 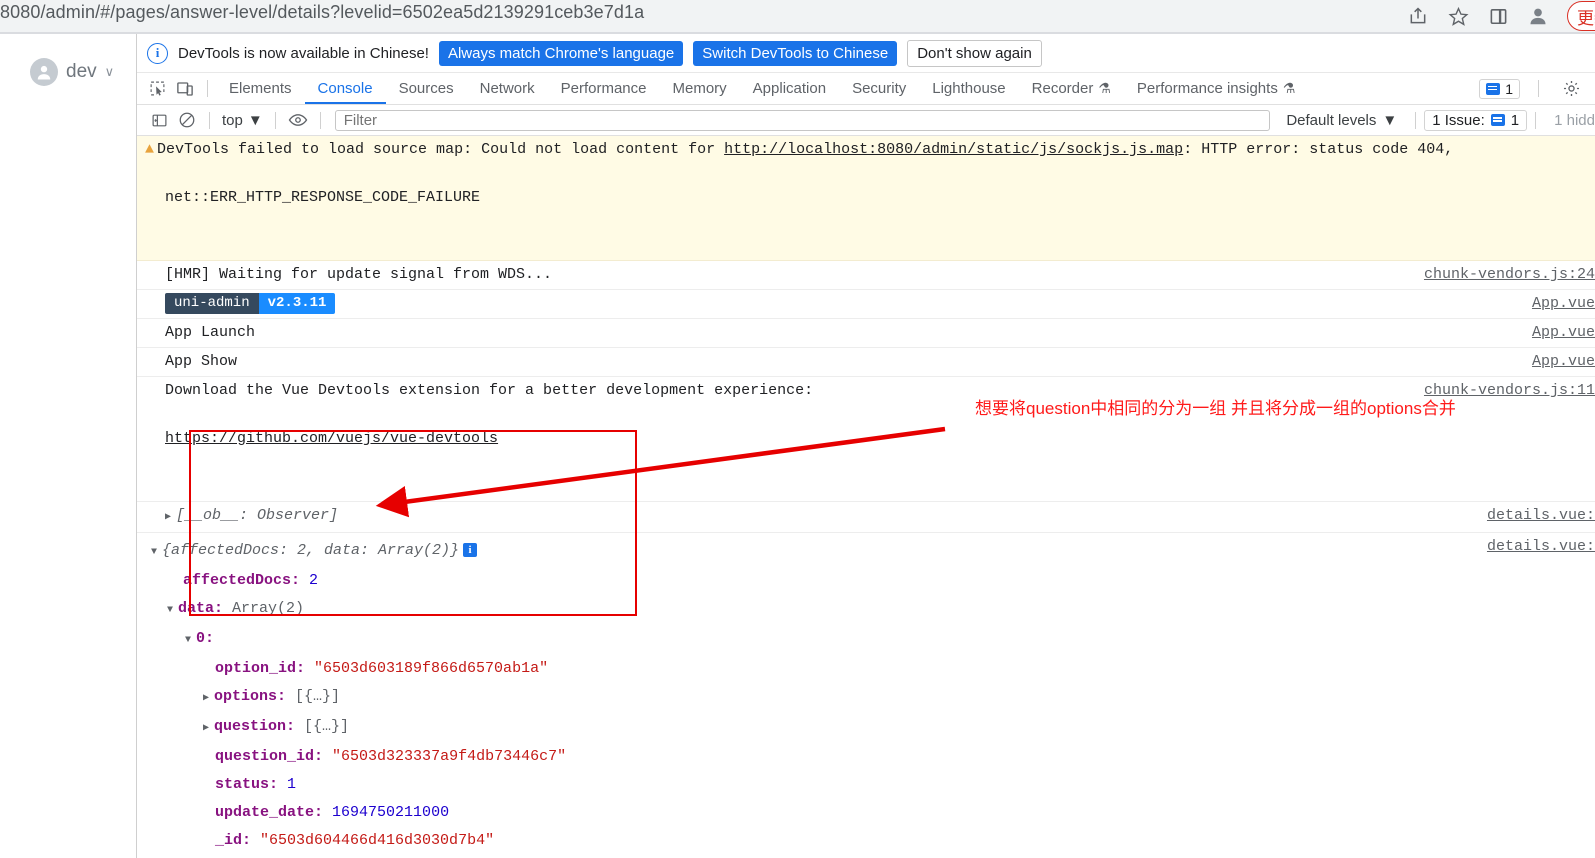 What do you see at coordinates (242, 580) in the screenshot?
I see `property-key: affectedDocs:` at bounding box center [242, 580].